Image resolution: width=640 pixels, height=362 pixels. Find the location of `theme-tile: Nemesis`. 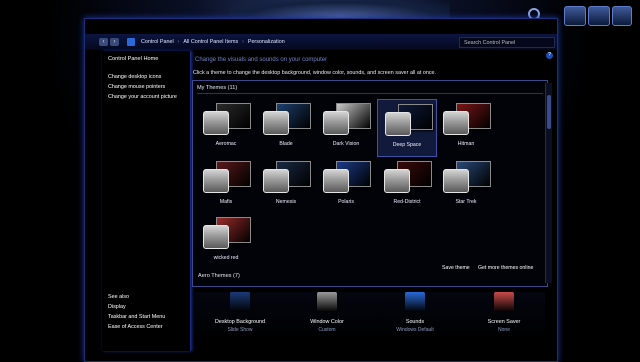

theme-tile: Nemesis is located at coordinates (286, 186).